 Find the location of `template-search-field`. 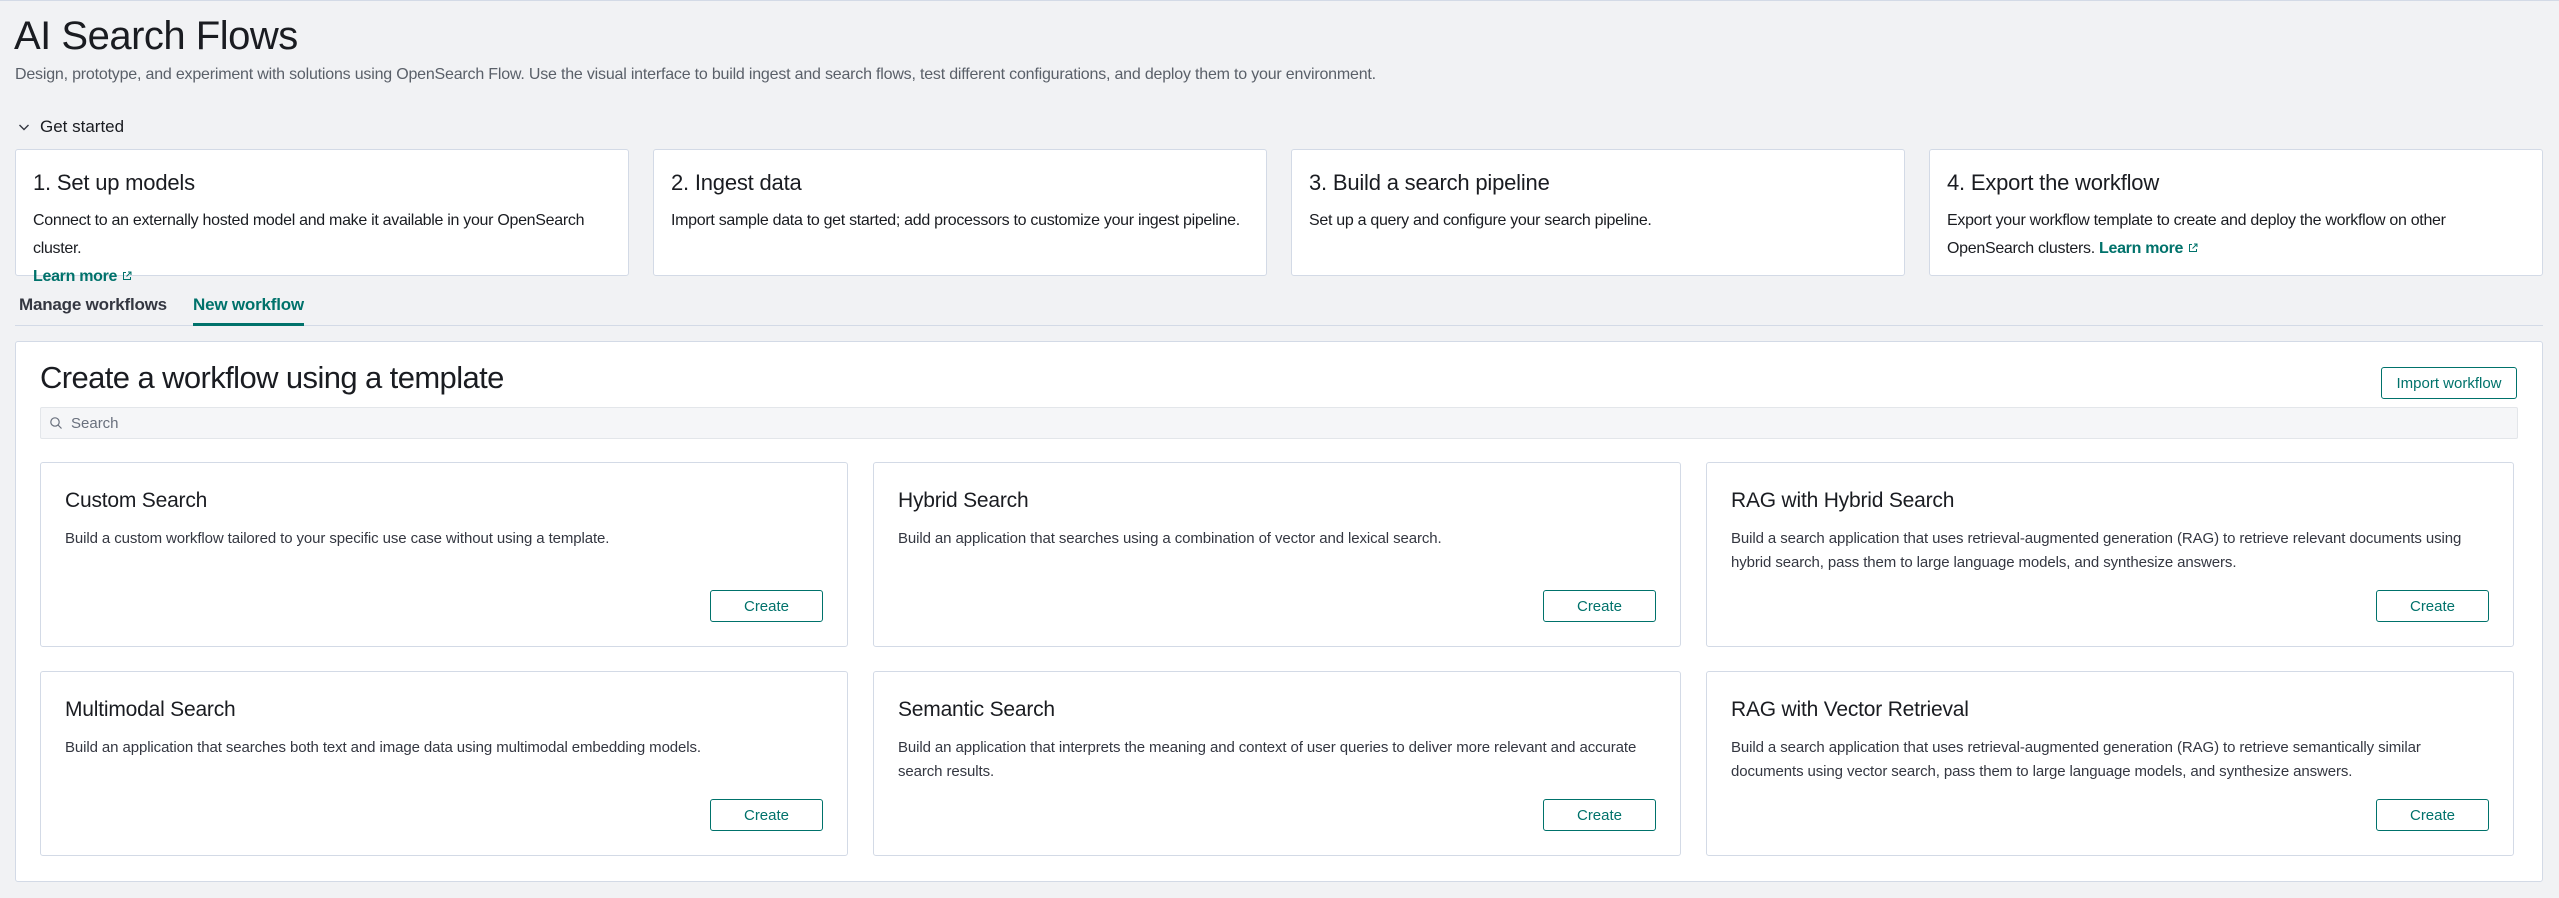

template-search-field is located at coordinates (1279, 423).